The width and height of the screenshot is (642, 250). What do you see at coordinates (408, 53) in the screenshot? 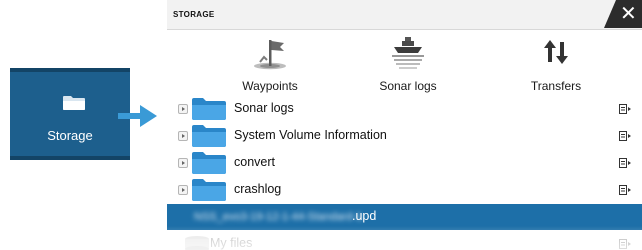
I see `boat-sonar-icon` at bounding box center [408, 53].